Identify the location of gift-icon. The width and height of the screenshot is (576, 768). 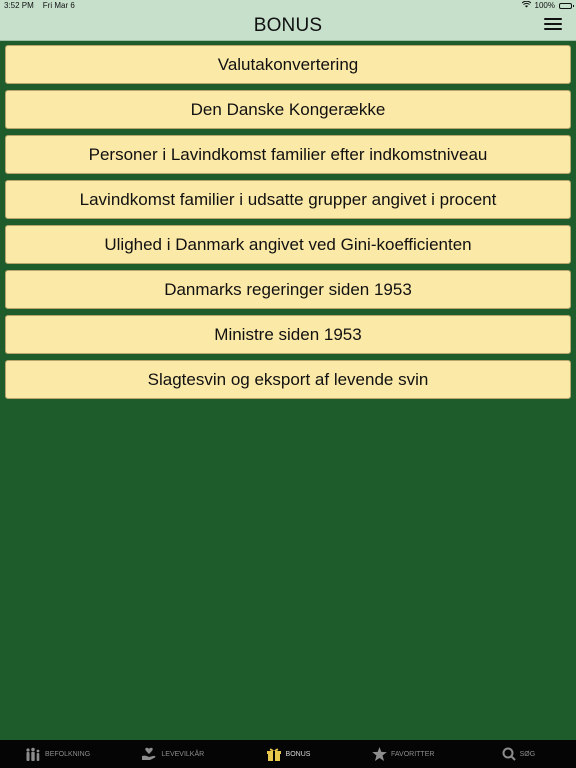
(274, 754).